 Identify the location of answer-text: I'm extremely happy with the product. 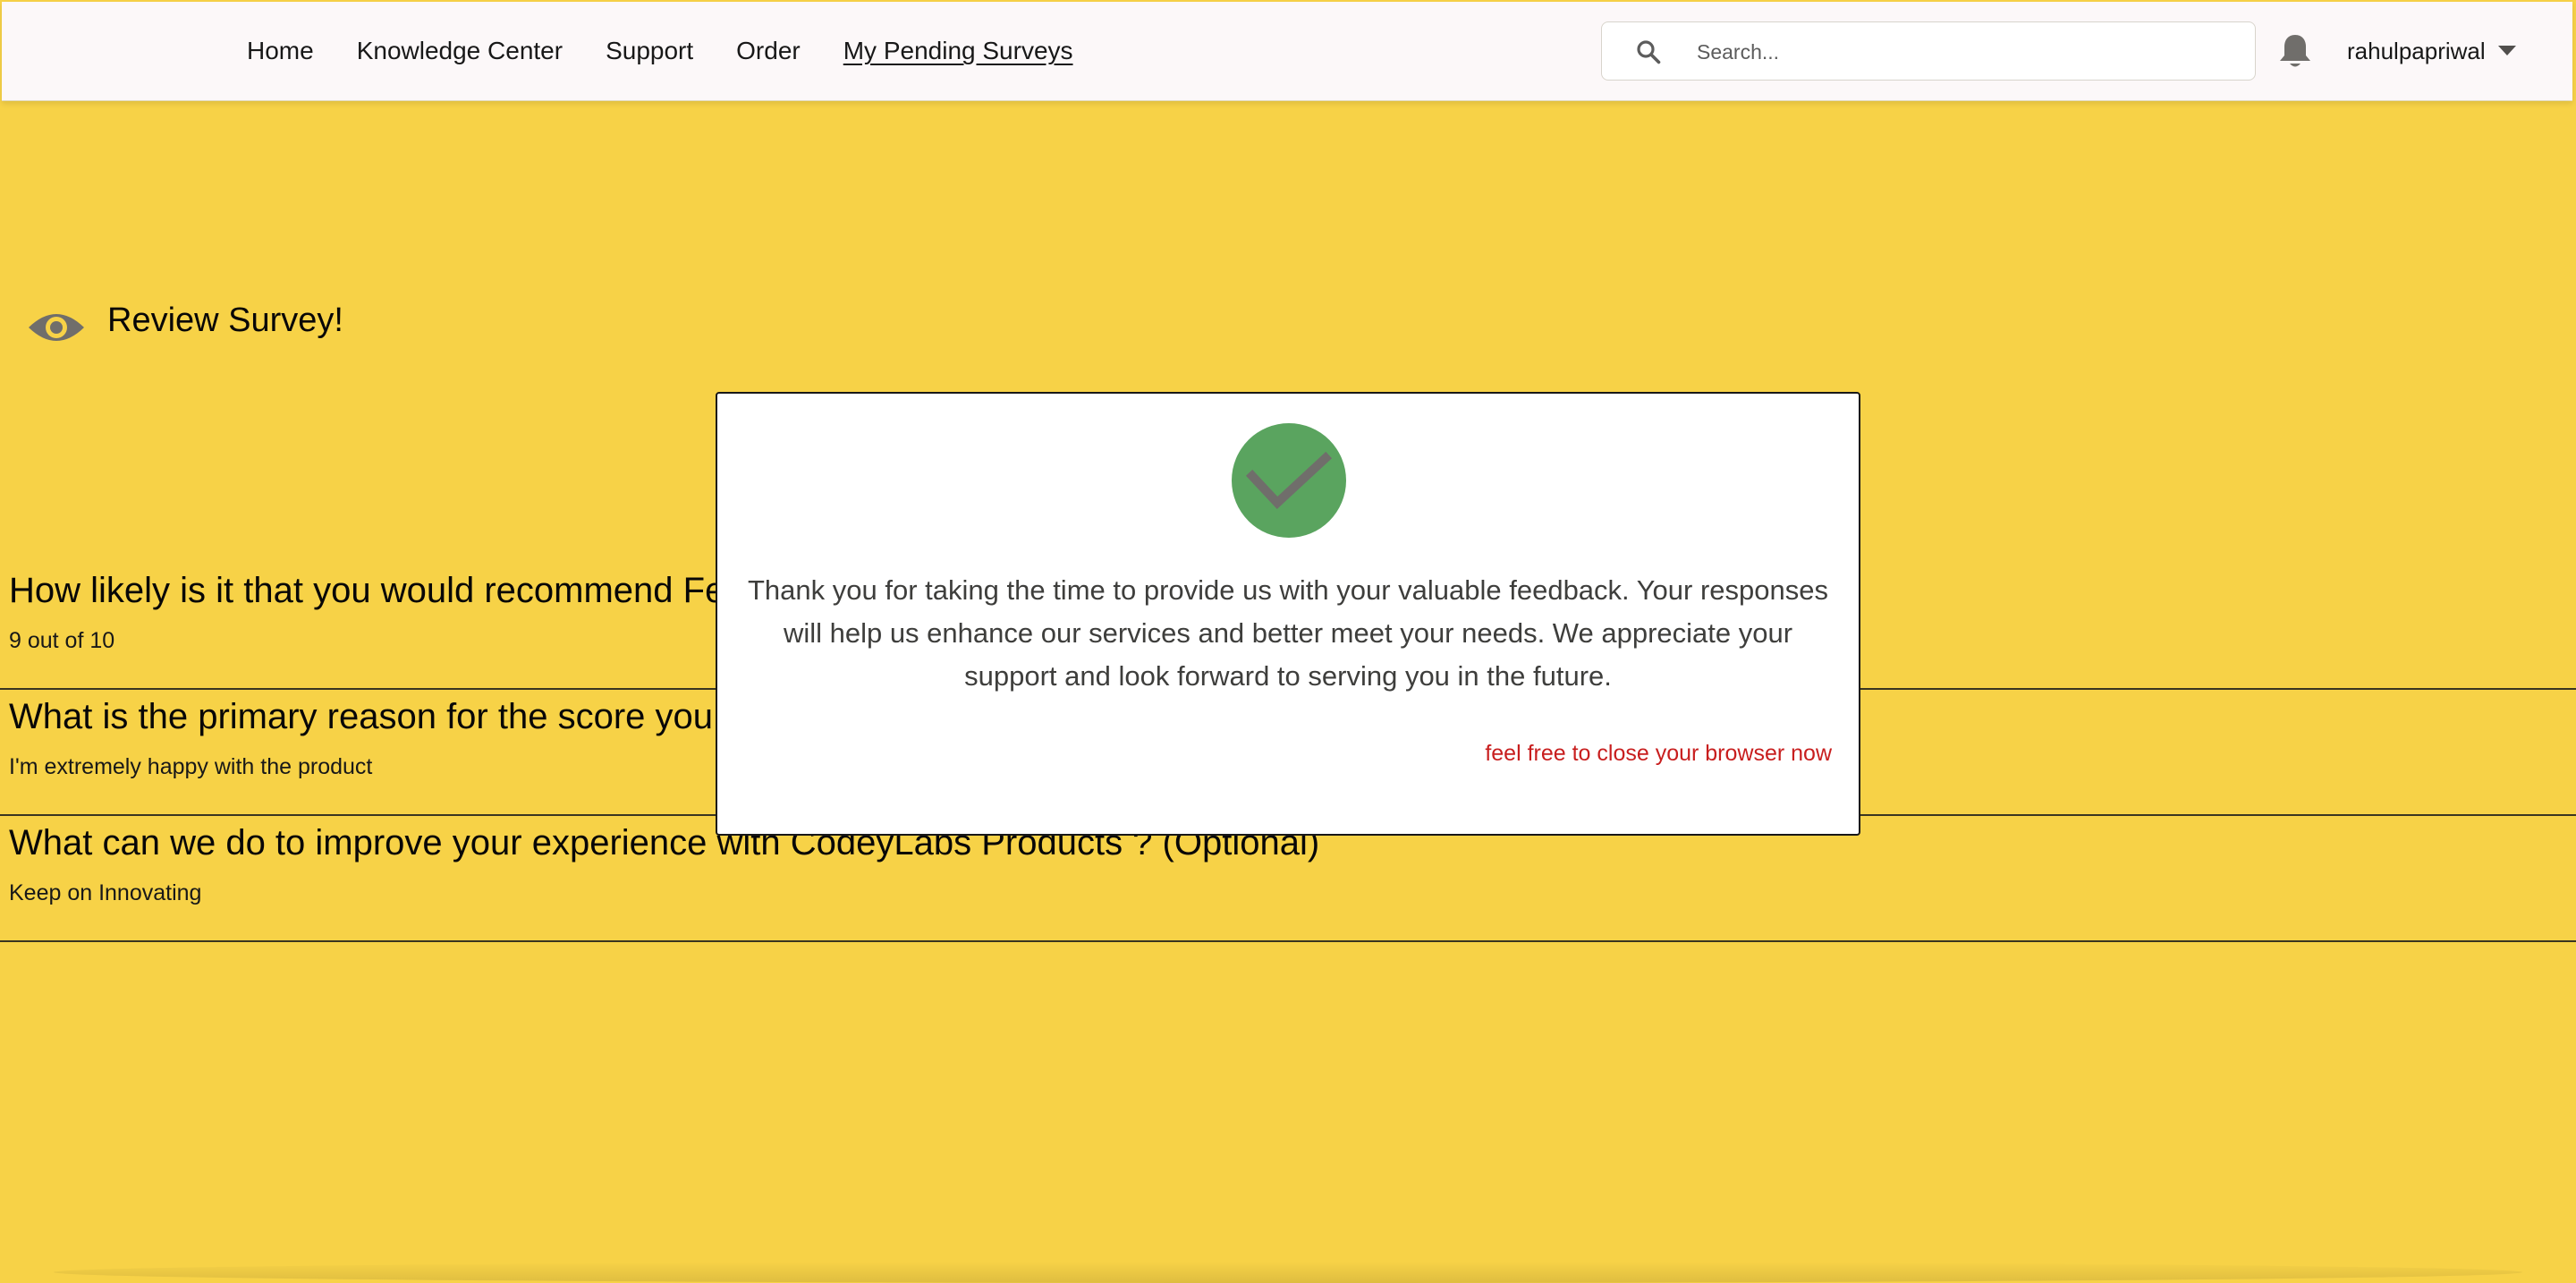
(191, 766).